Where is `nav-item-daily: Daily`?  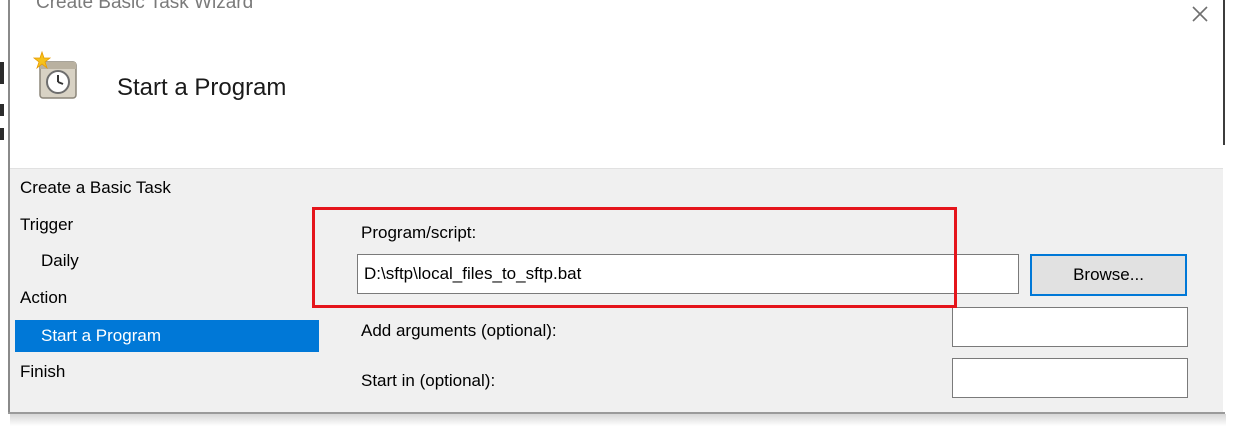 nav-item-daily: Daily is located at coordinates (60, 261).